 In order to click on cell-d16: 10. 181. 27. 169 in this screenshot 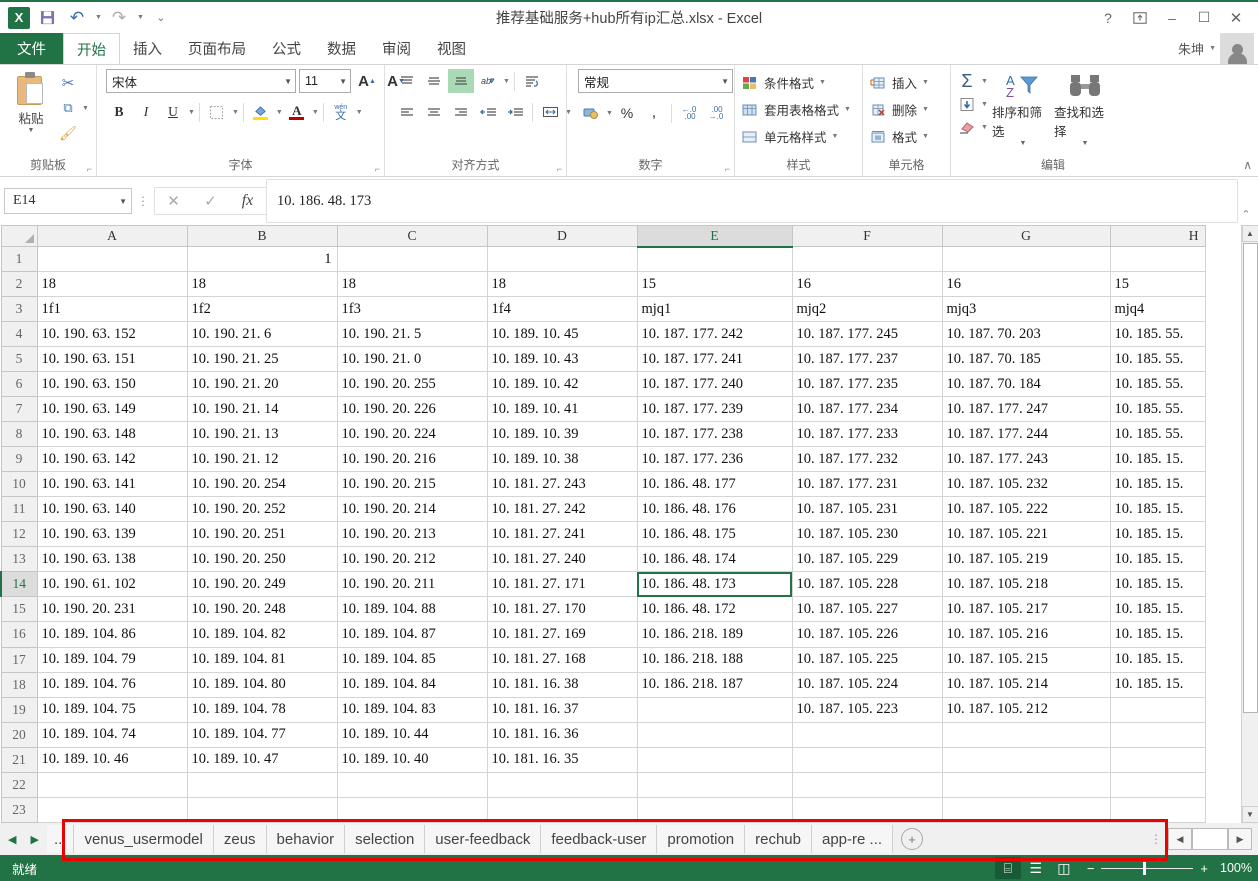, I will do `click(562, 634)`.